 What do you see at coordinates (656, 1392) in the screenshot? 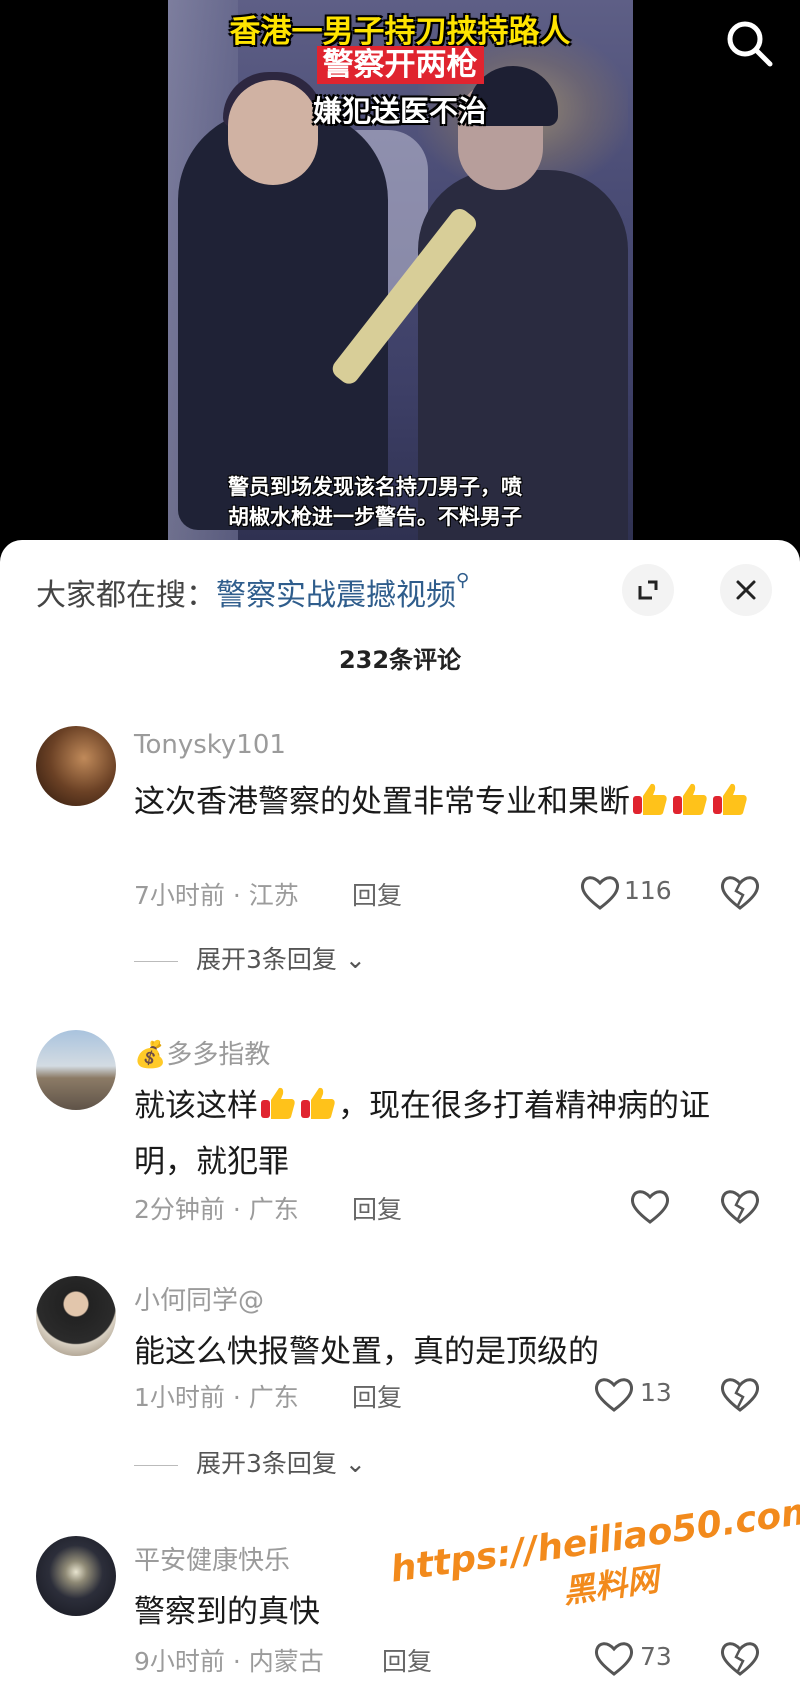
I see `like-count: 13` at bounding box center [656, 1392].